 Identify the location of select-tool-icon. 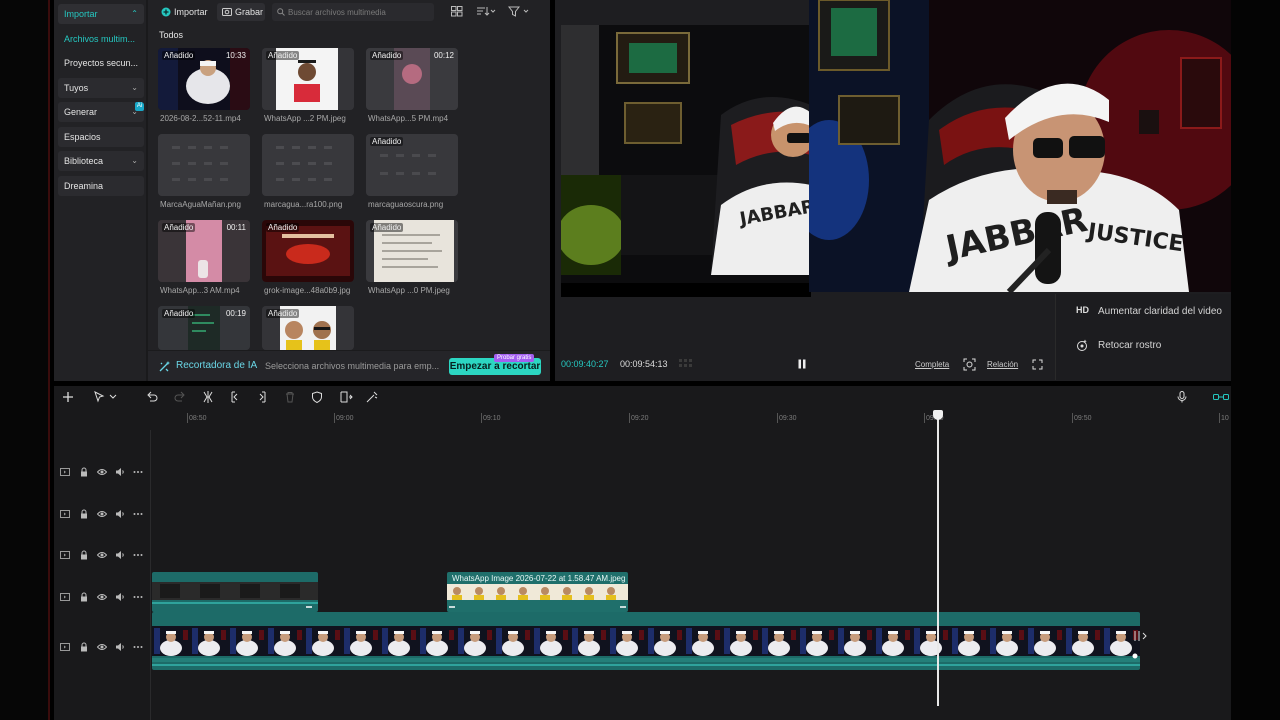
(106, 397).